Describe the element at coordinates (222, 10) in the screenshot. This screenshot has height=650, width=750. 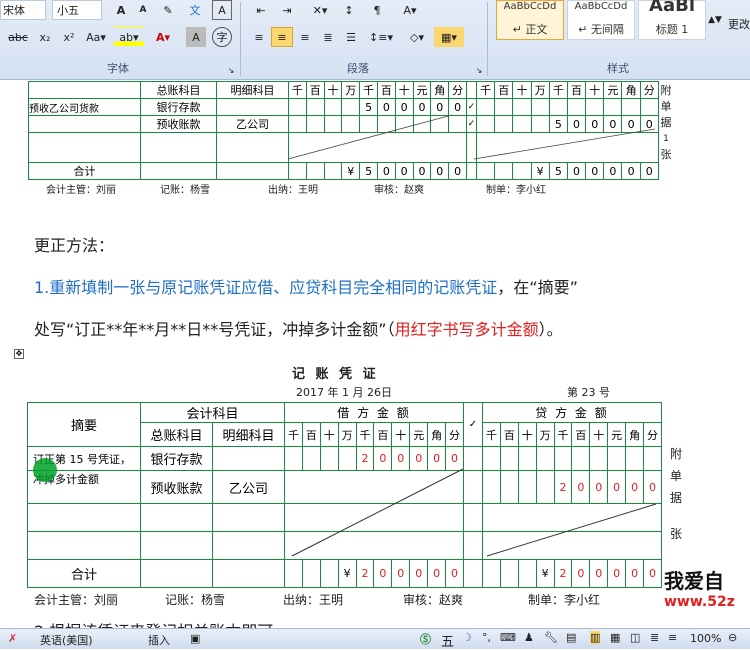
I see `border-char-icon: A` at that location.